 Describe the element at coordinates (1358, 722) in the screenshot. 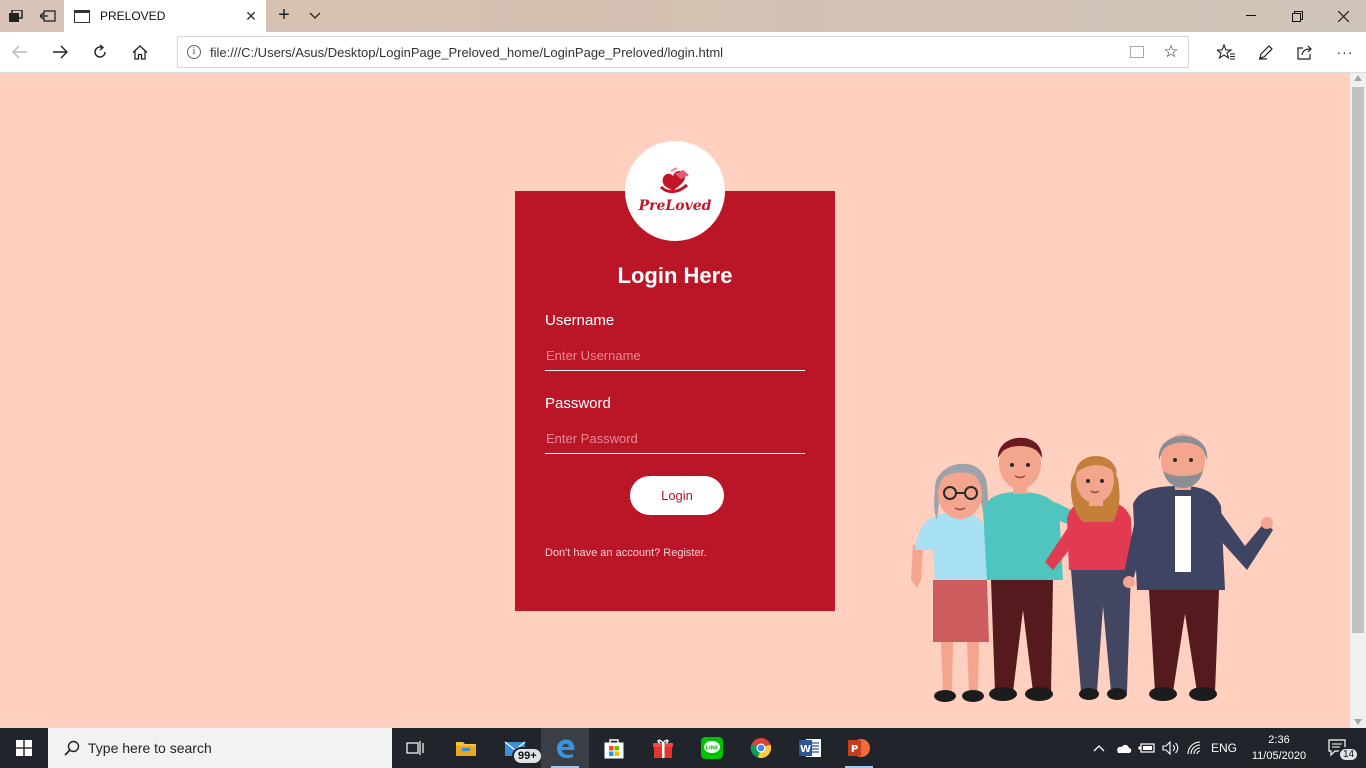

I see `scroll-down-icon` at that location.